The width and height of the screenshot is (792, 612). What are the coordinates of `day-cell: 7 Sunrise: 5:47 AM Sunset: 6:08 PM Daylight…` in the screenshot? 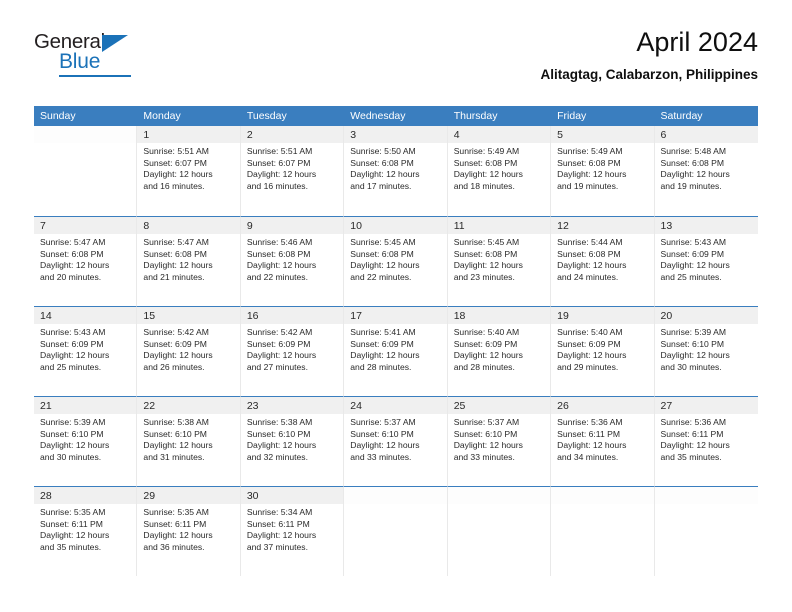 It's located at (86, 261).